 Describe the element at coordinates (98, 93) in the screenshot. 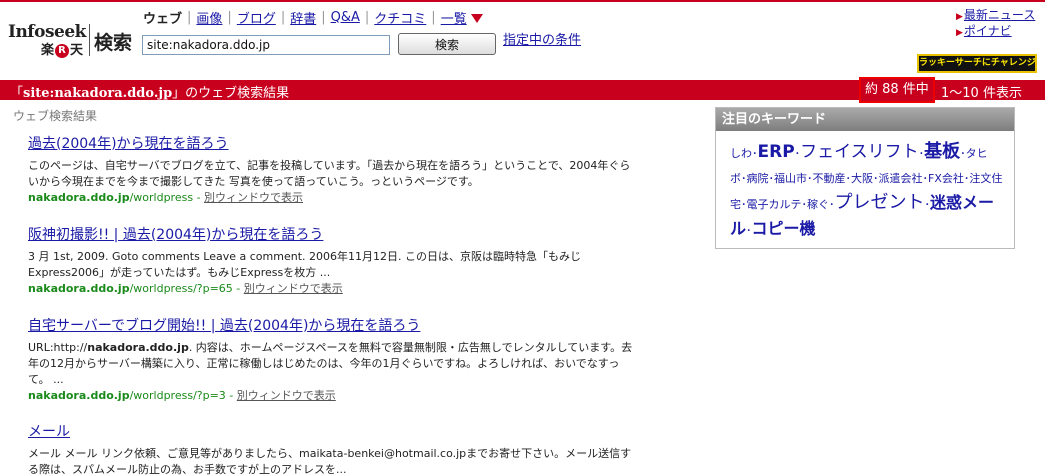

I see `query-text: site:nakadora.ddo.jp` at that location.